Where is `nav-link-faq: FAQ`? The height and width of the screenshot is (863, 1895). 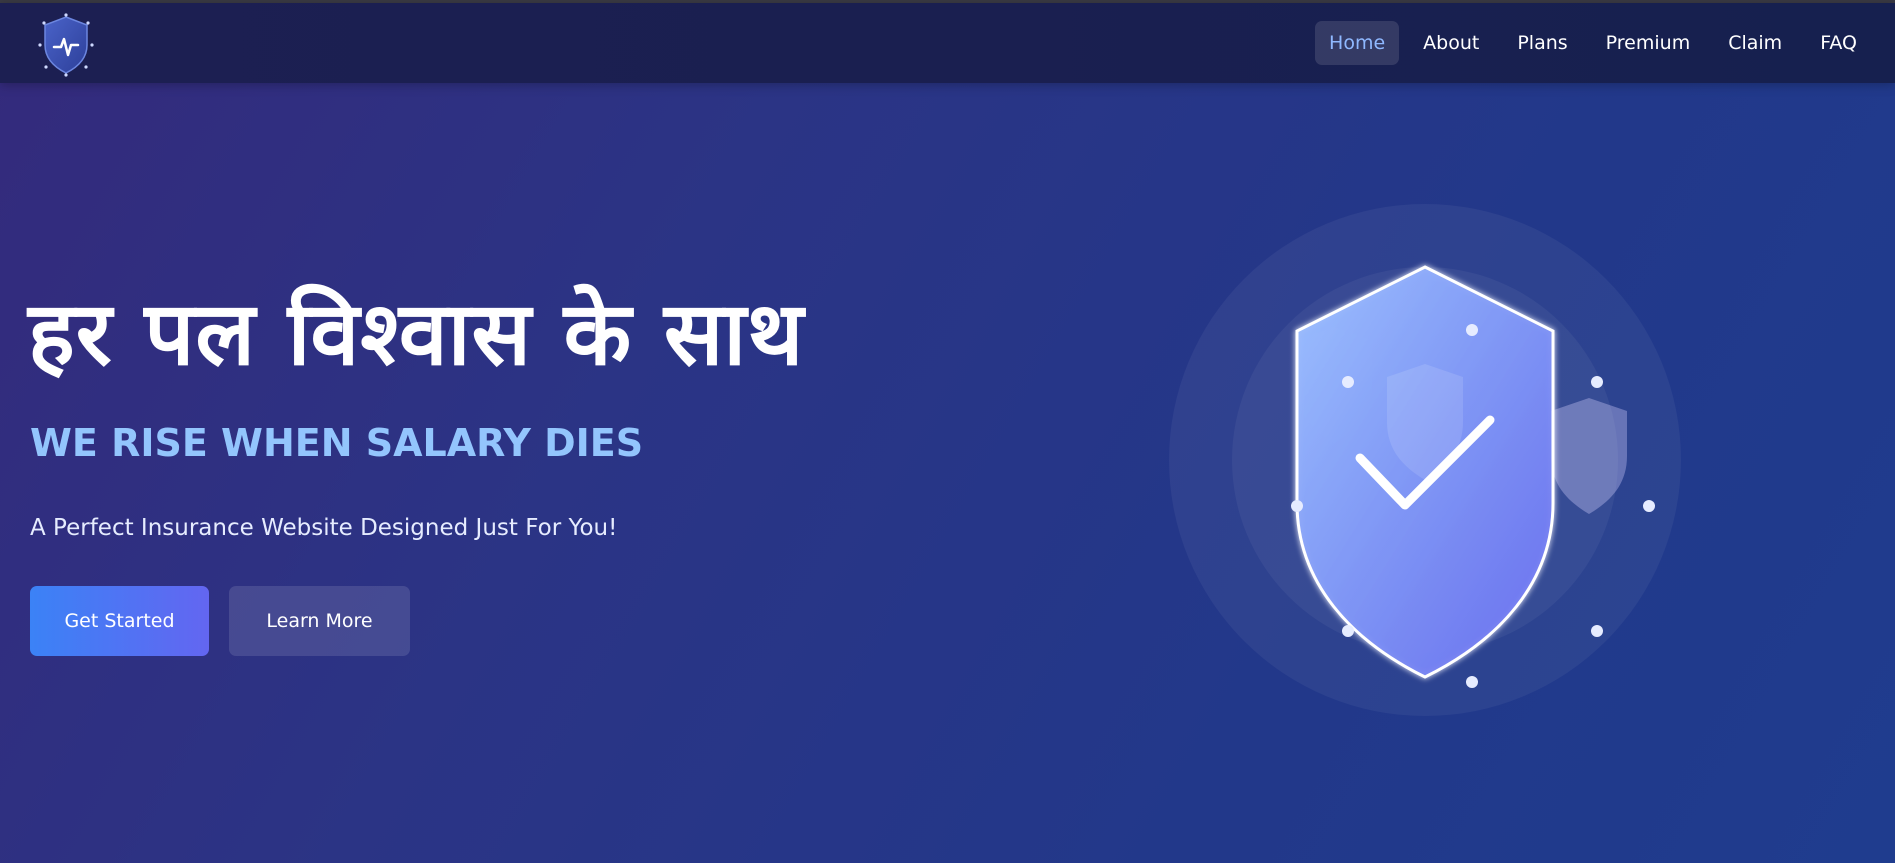
nav-link-faq: FAQ is located at coordinates (1838, 43).